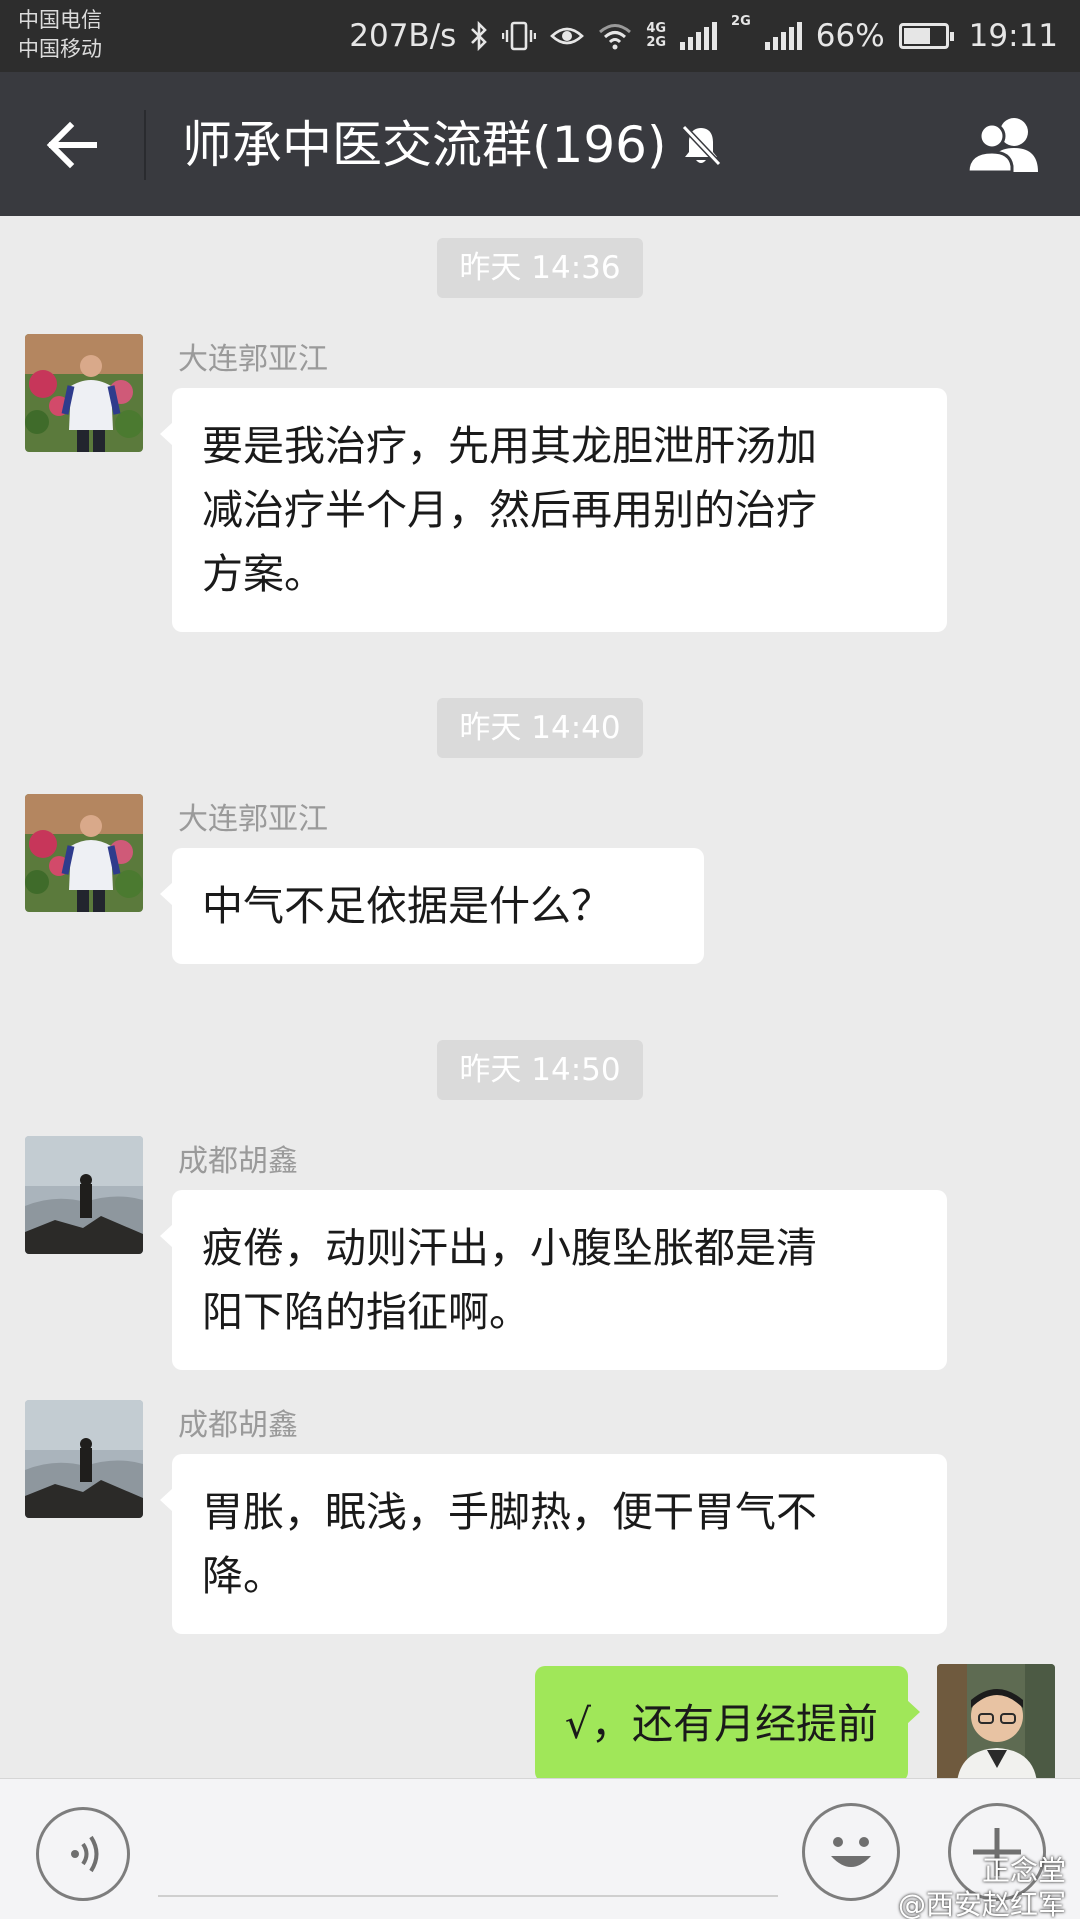 Image resolution: width=1080 pixels, height=1919 pixels. What do you see at coordinates (509, 1512) in the screenshot?
I see `message-line: 胃胀，眠浅，手脚热，便干胃气不` at bounding box center [509, 1512].